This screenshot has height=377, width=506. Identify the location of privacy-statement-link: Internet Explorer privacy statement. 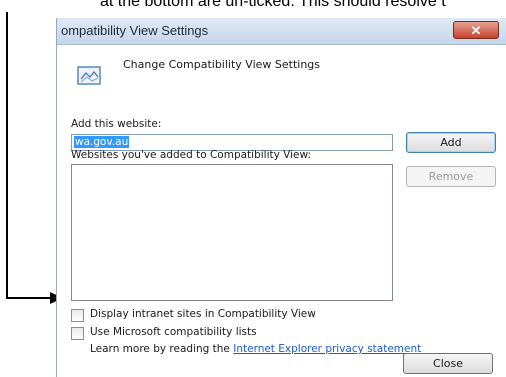
(327, 349).